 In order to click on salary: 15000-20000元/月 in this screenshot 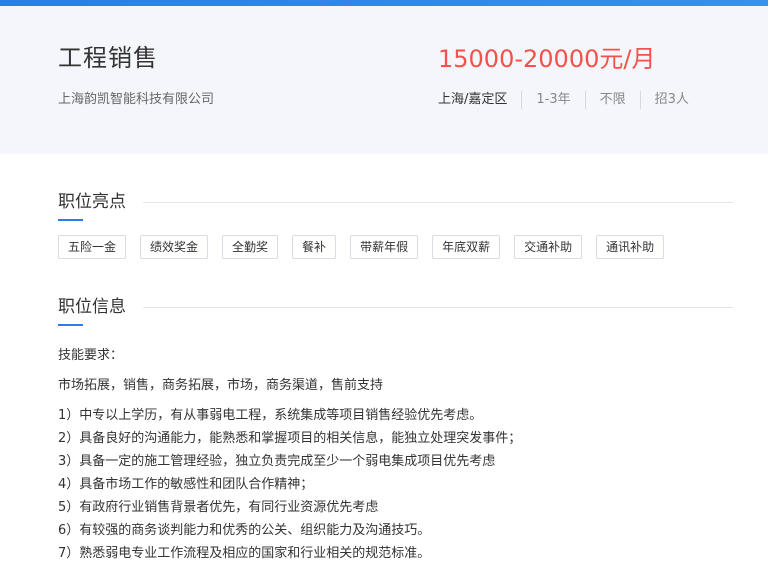, I will do `click(547, 59)`.